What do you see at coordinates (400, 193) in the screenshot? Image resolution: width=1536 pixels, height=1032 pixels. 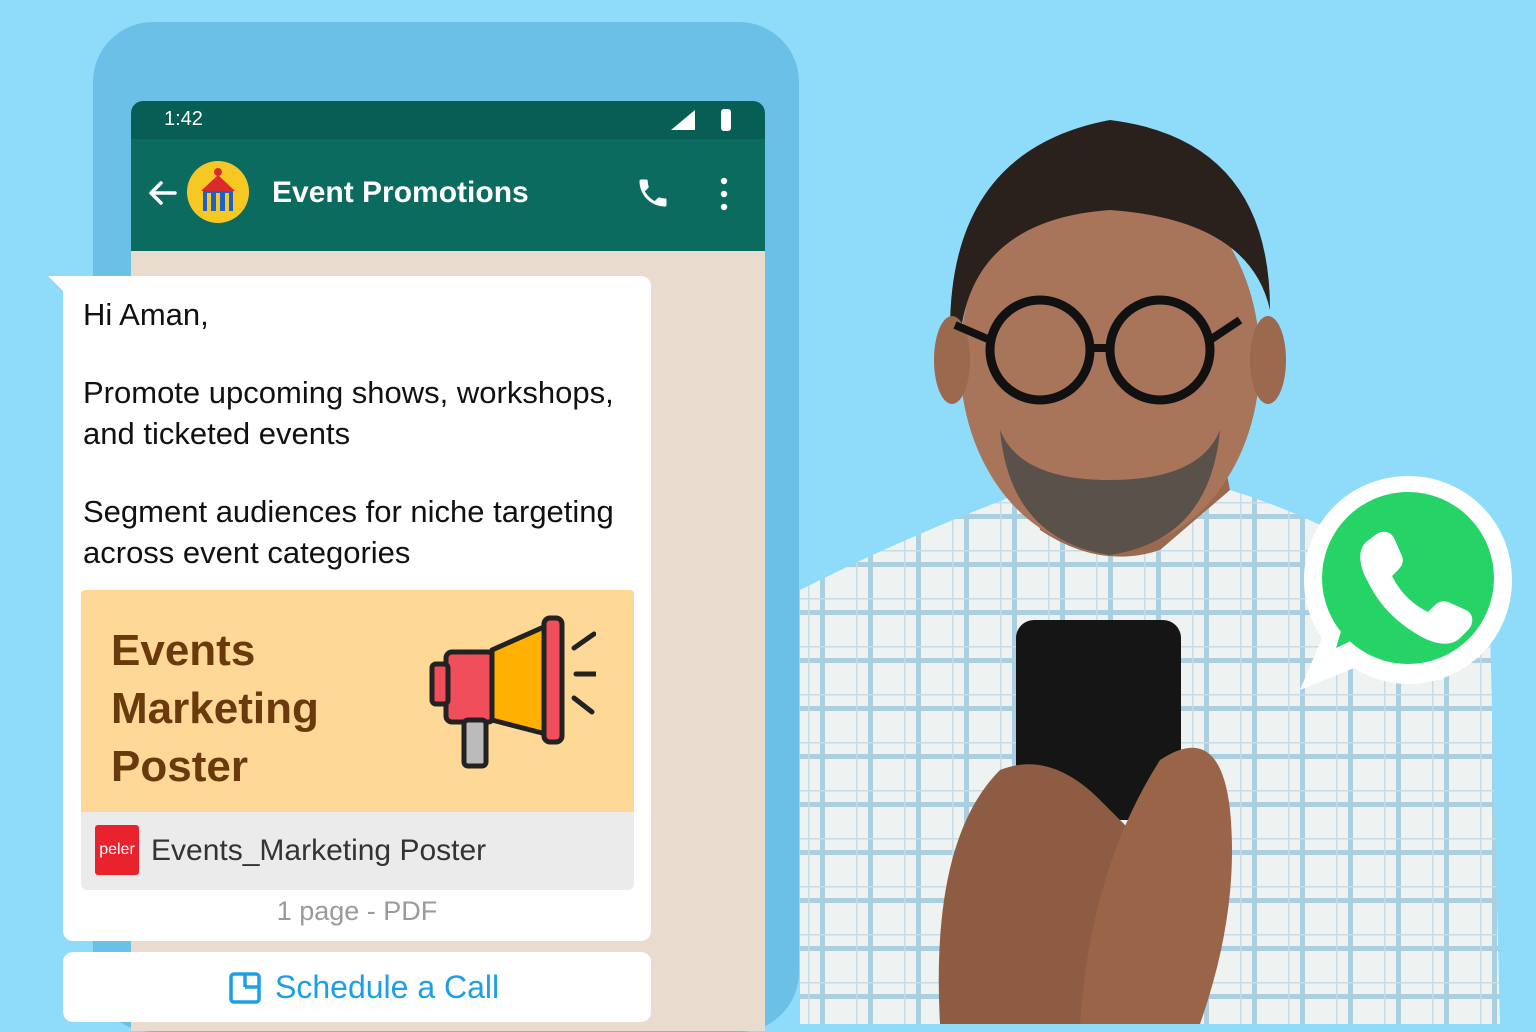 I see `chat-title: Event Promotions` at bounding box center [400, 193].